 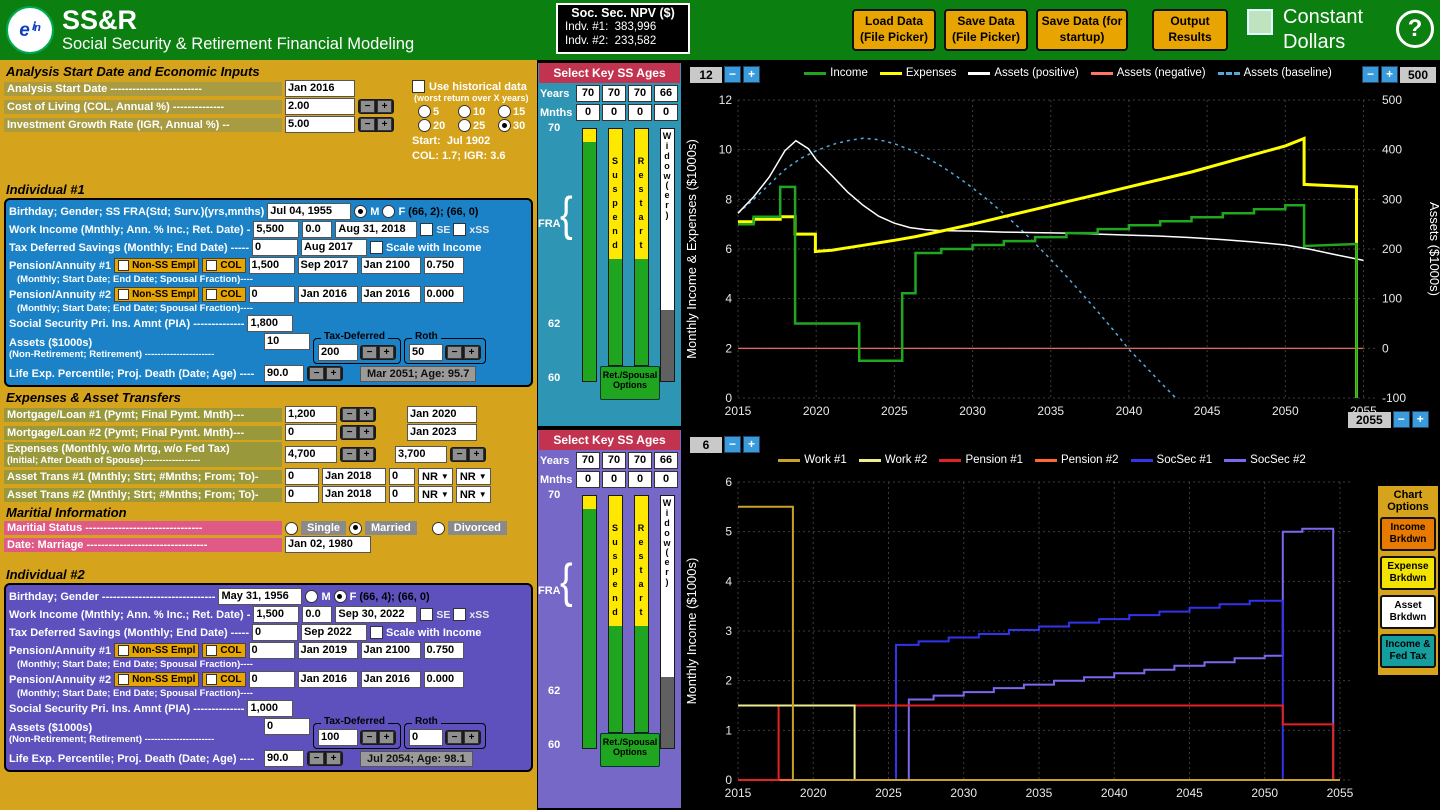 I want to click on marital-married-radio, so click(x=356, y=528).